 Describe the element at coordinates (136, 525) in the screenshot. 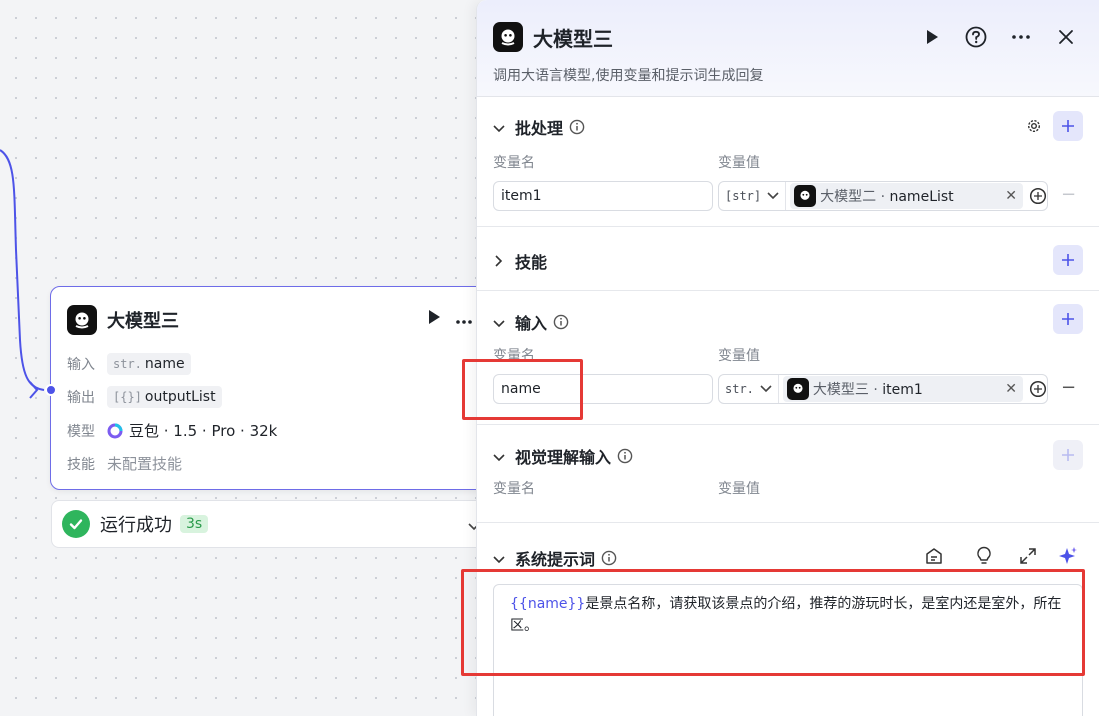

I see `run-status-text: 运行成功` at that location.